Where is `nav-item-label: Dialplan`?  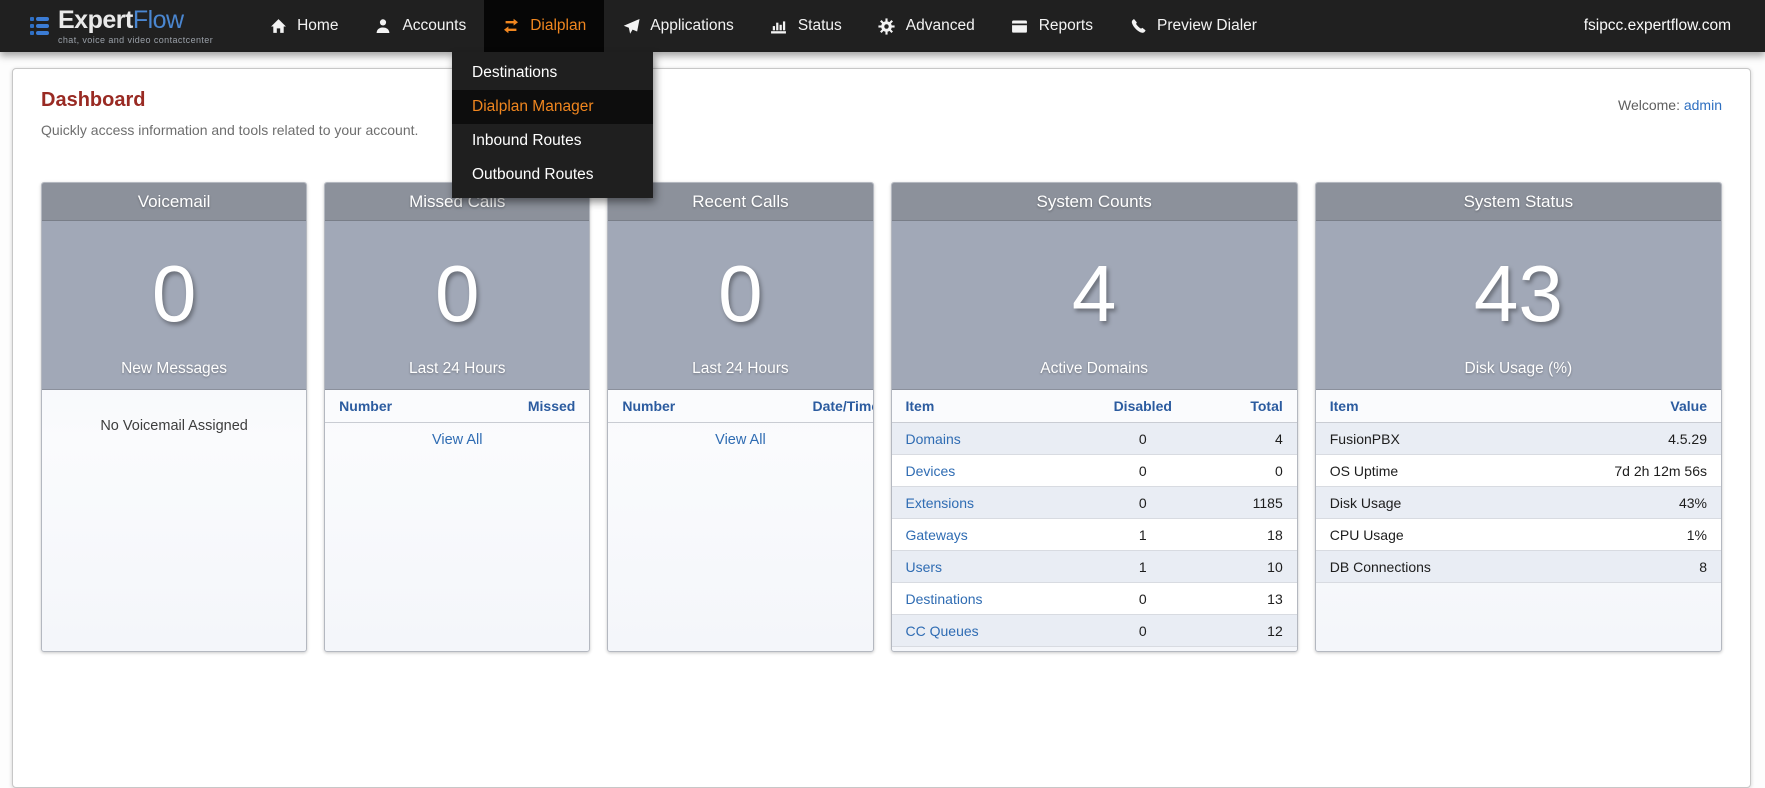 nav-item-label: Dialplan is located at coordinates (558, 25).